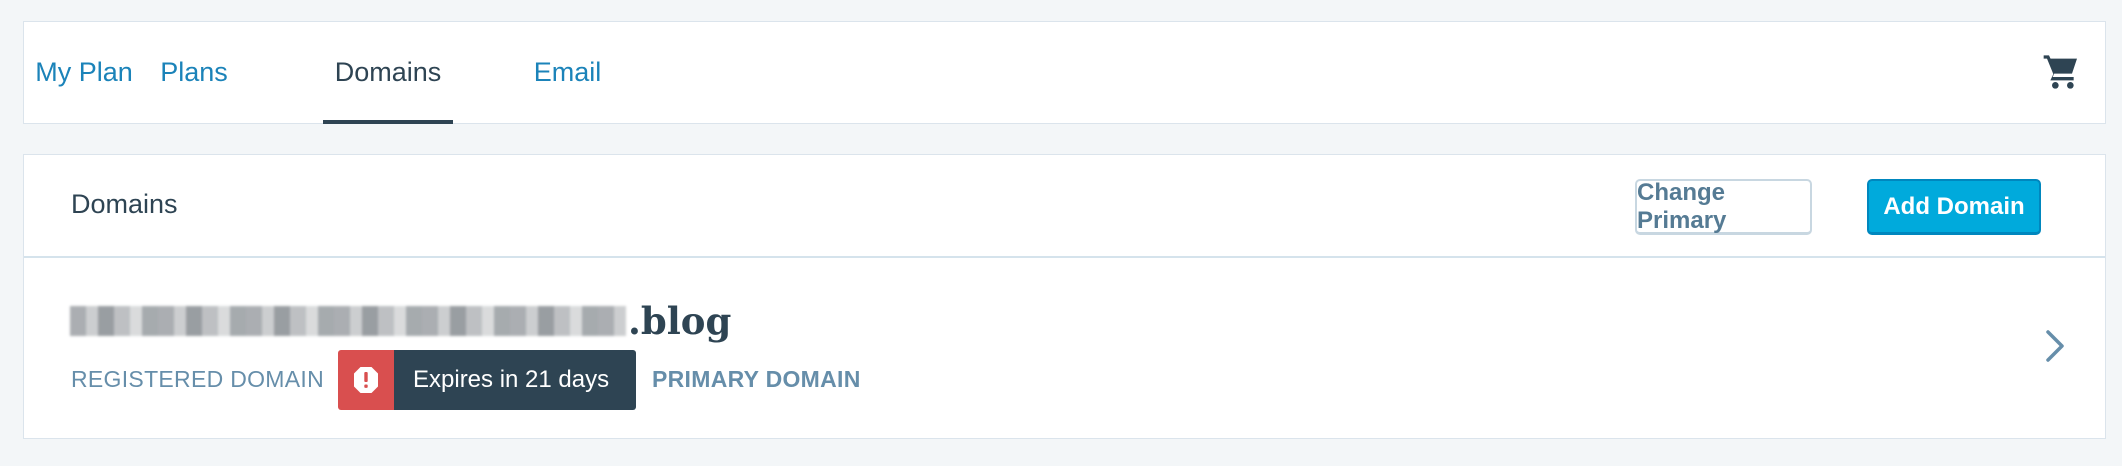 This screenshot has width=2122, height=466. What do you see at coordinates (348, 321) in the screenshot?
I see `redacted-domain-text` at bounding box center [348, 321].